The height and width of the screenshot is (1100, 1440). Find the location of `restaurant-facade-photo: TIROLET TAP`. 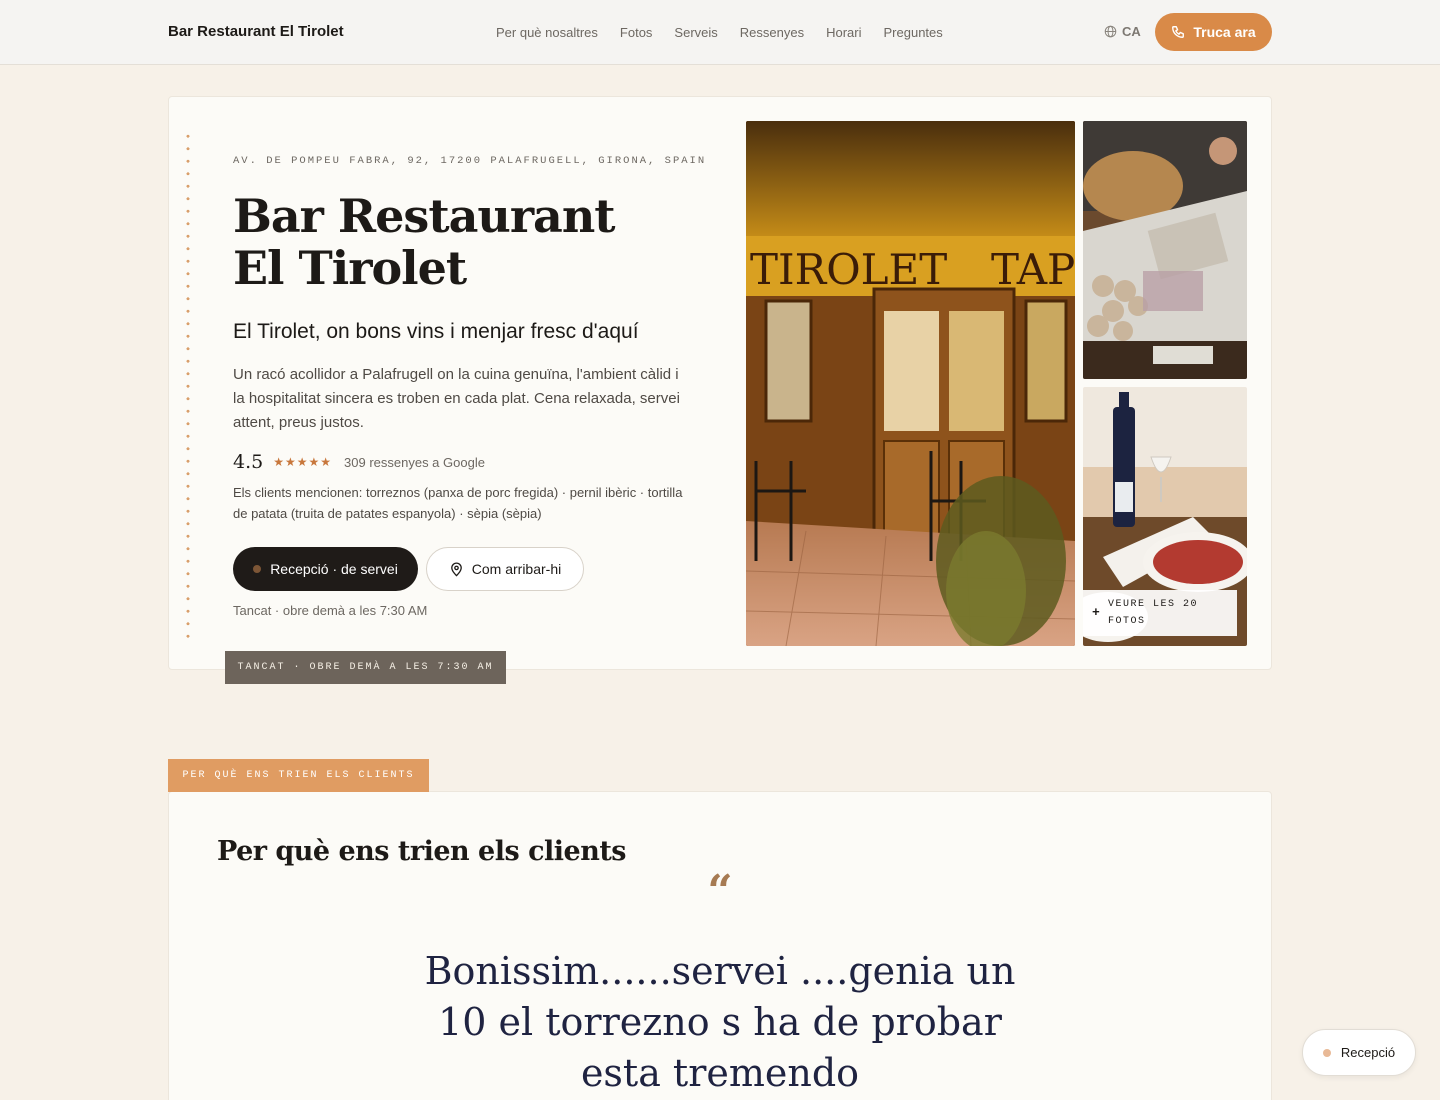

restaurant-facade-photo: TIROLET TAP is located at coordinates (910, 383).